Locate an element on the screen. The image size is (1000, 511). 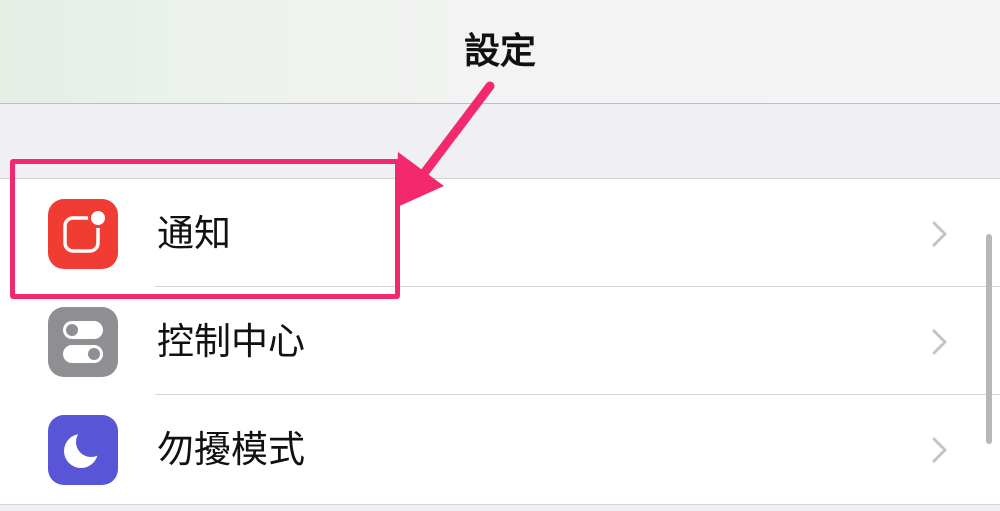
moon-icon is located at coordinates (83, 450).